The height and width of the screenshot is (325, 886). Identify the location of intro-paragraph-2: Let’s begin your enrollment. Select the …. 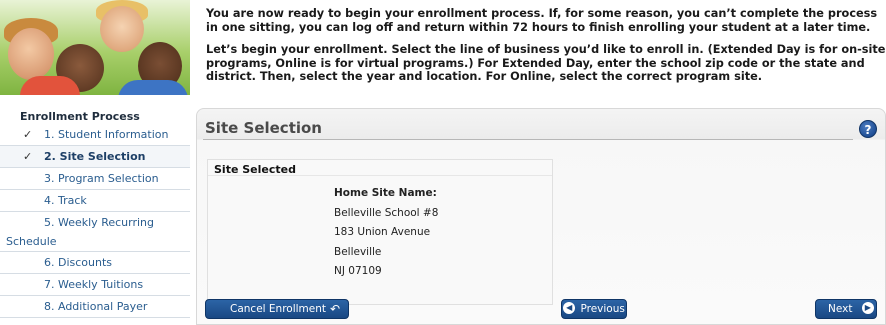
(546, 63).